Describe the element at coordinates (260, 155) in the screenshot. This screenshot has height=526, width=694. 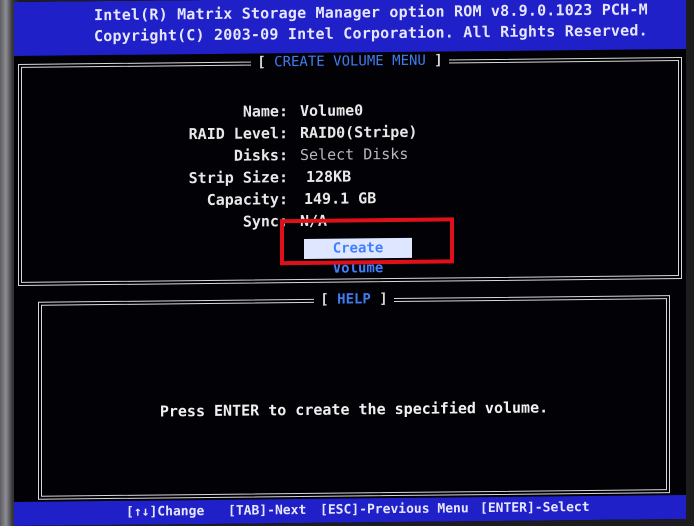
I see `field-label: Disks:` at that location.